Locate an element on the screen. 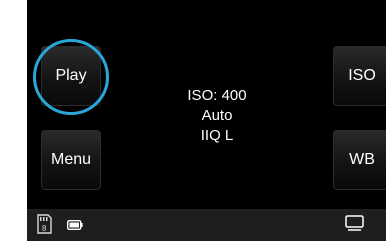 This screenshot has height=241, width=386. iso-button: ISO is located at coordinates (359, 76).